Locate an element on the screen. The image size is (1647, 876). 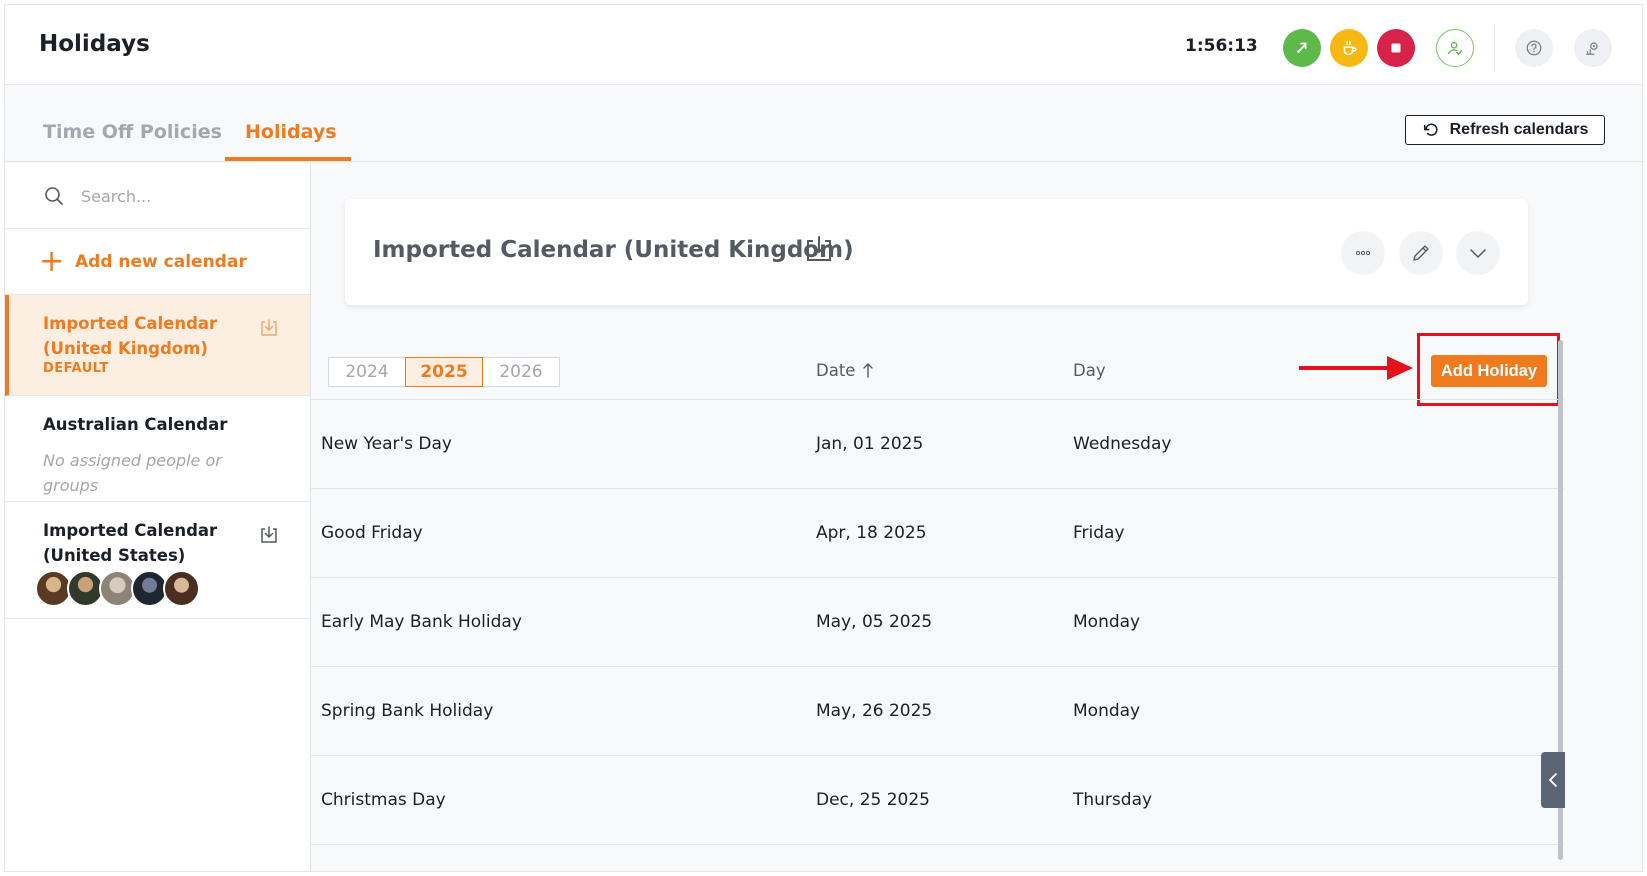
year-2026-button: 2026 is located at coordinates (521, 372).